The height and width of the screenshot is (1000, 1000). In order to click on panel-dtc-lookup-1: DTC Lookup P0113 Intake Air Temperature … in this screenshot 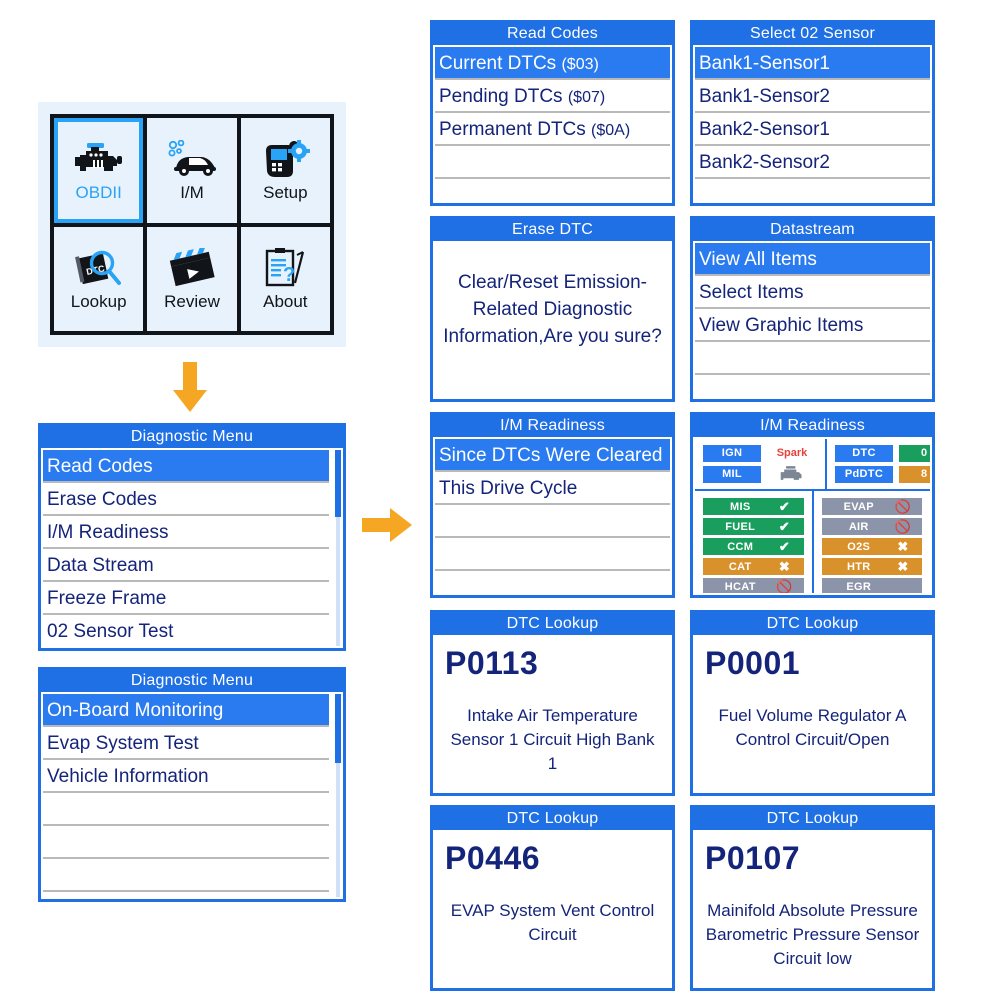, I will do `click(552, 703)`.